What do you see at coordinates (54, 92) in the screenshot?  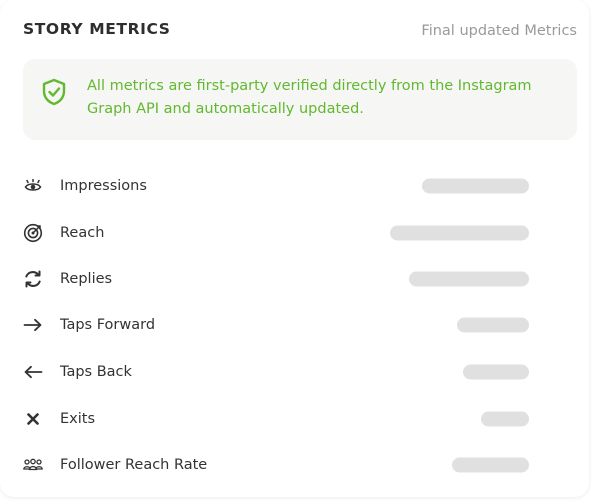 I see `shield-check-icon` at bounding box center [54, 92].